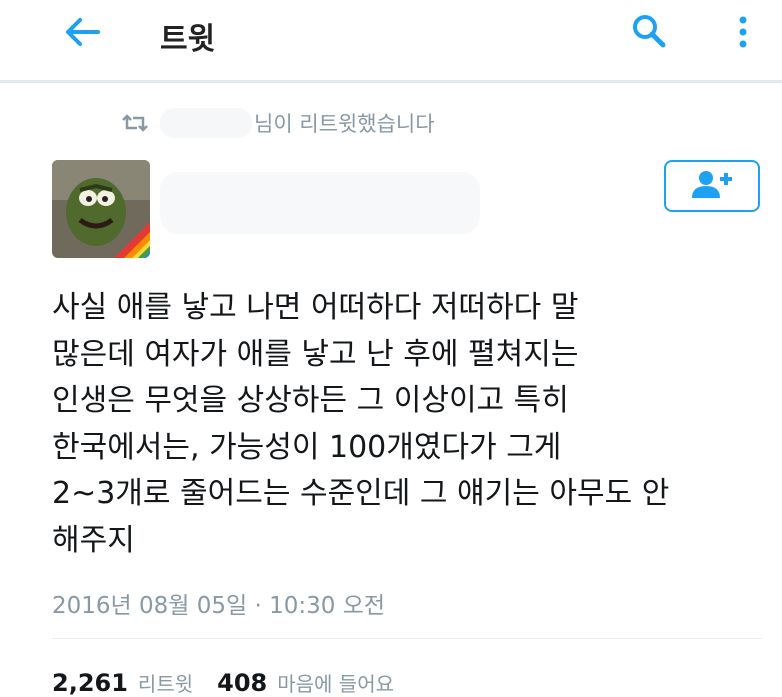  I want to click on tweet-text-line: 해주지, so click(93, 540).